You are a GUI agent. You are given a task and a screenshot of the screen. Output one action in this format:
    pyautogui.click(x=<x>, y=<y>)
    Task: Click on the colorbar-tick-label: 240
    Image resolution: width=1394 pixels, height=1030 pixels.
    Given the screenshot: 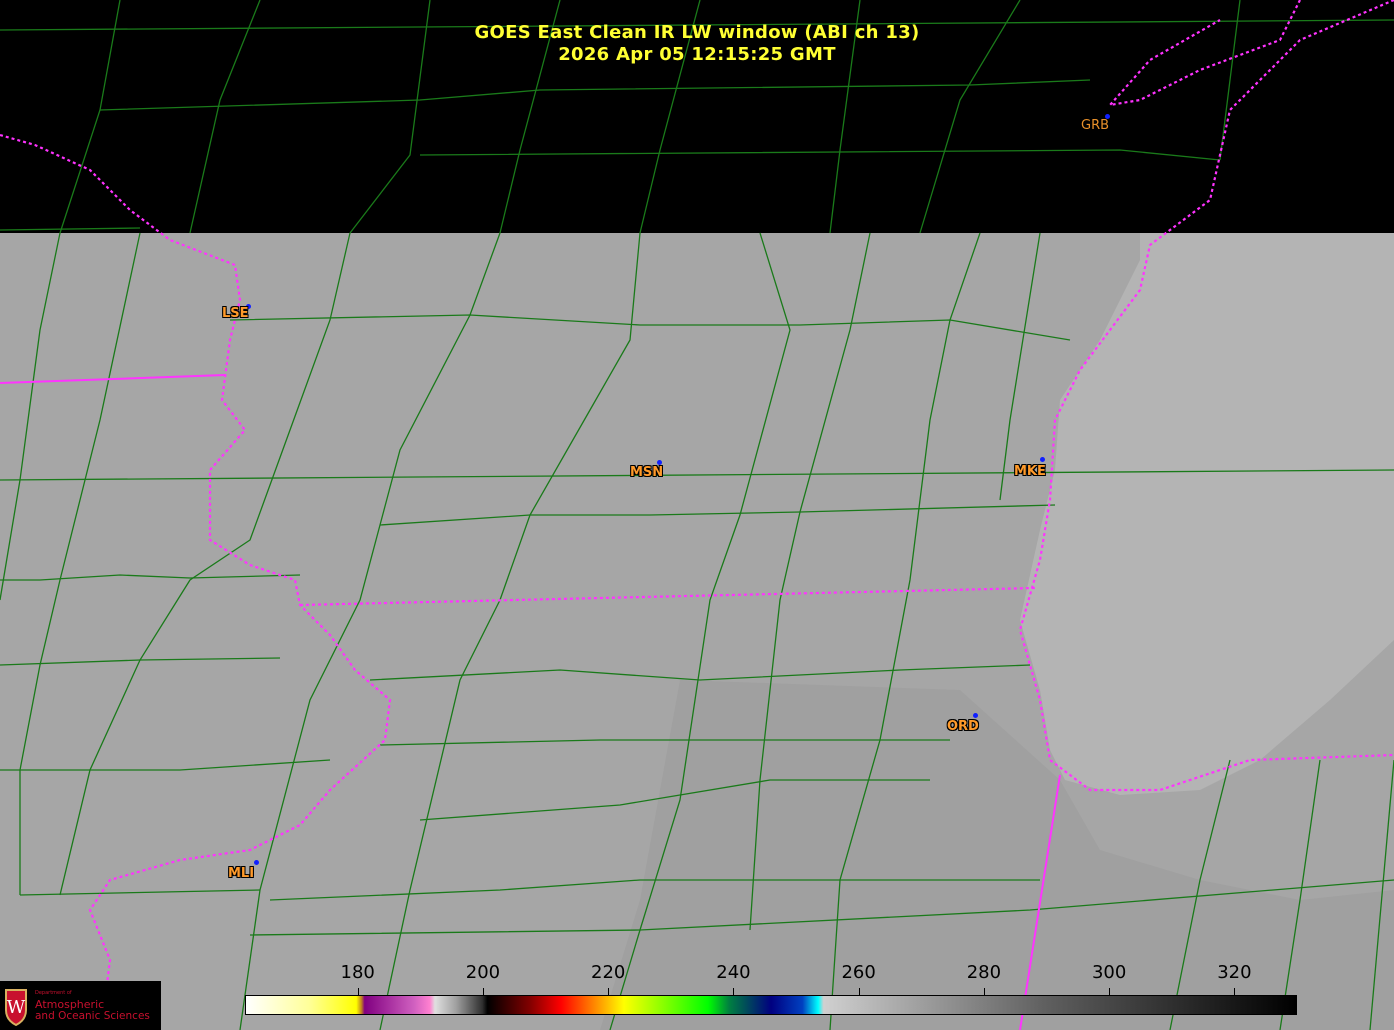 What is the action you would take?
    pyautogui.click(x=733, y=972)
    